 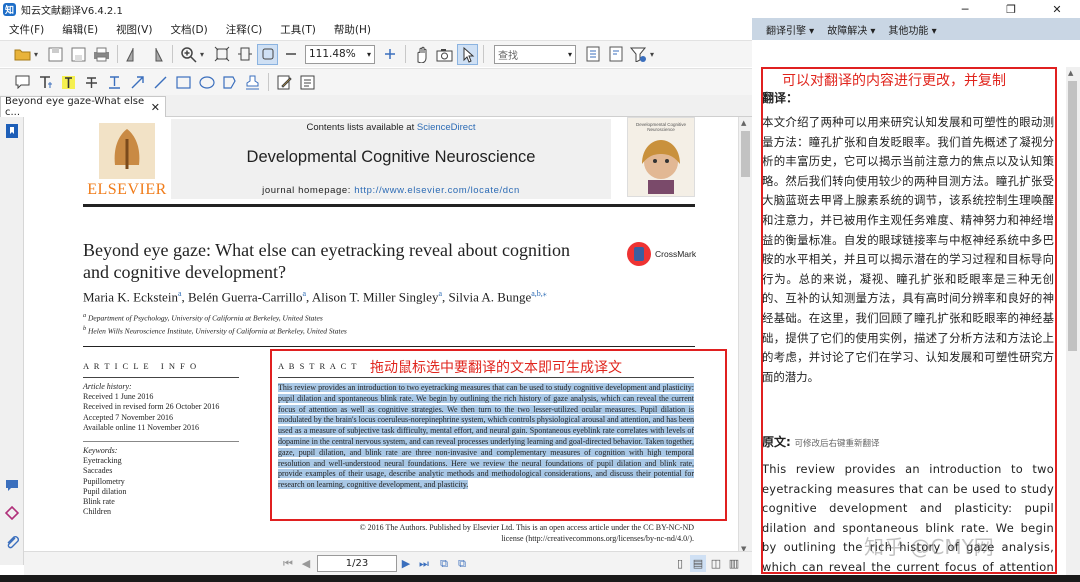 I want to click on menu-help: 帮助(H), so click(x=352, y=29).